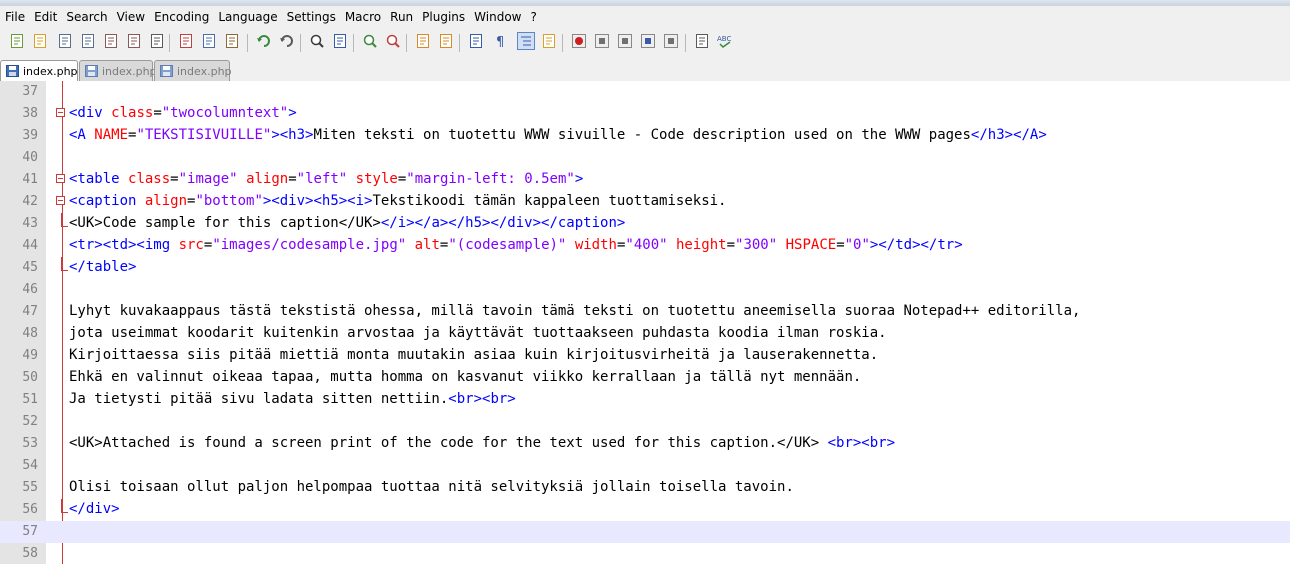 The height and width of the screenshot is (565, 1290). What do you see at coordinates (443, 17) in the screenshot?
I see `menu-plugins: Plugins` at bounding box center [443, 17].